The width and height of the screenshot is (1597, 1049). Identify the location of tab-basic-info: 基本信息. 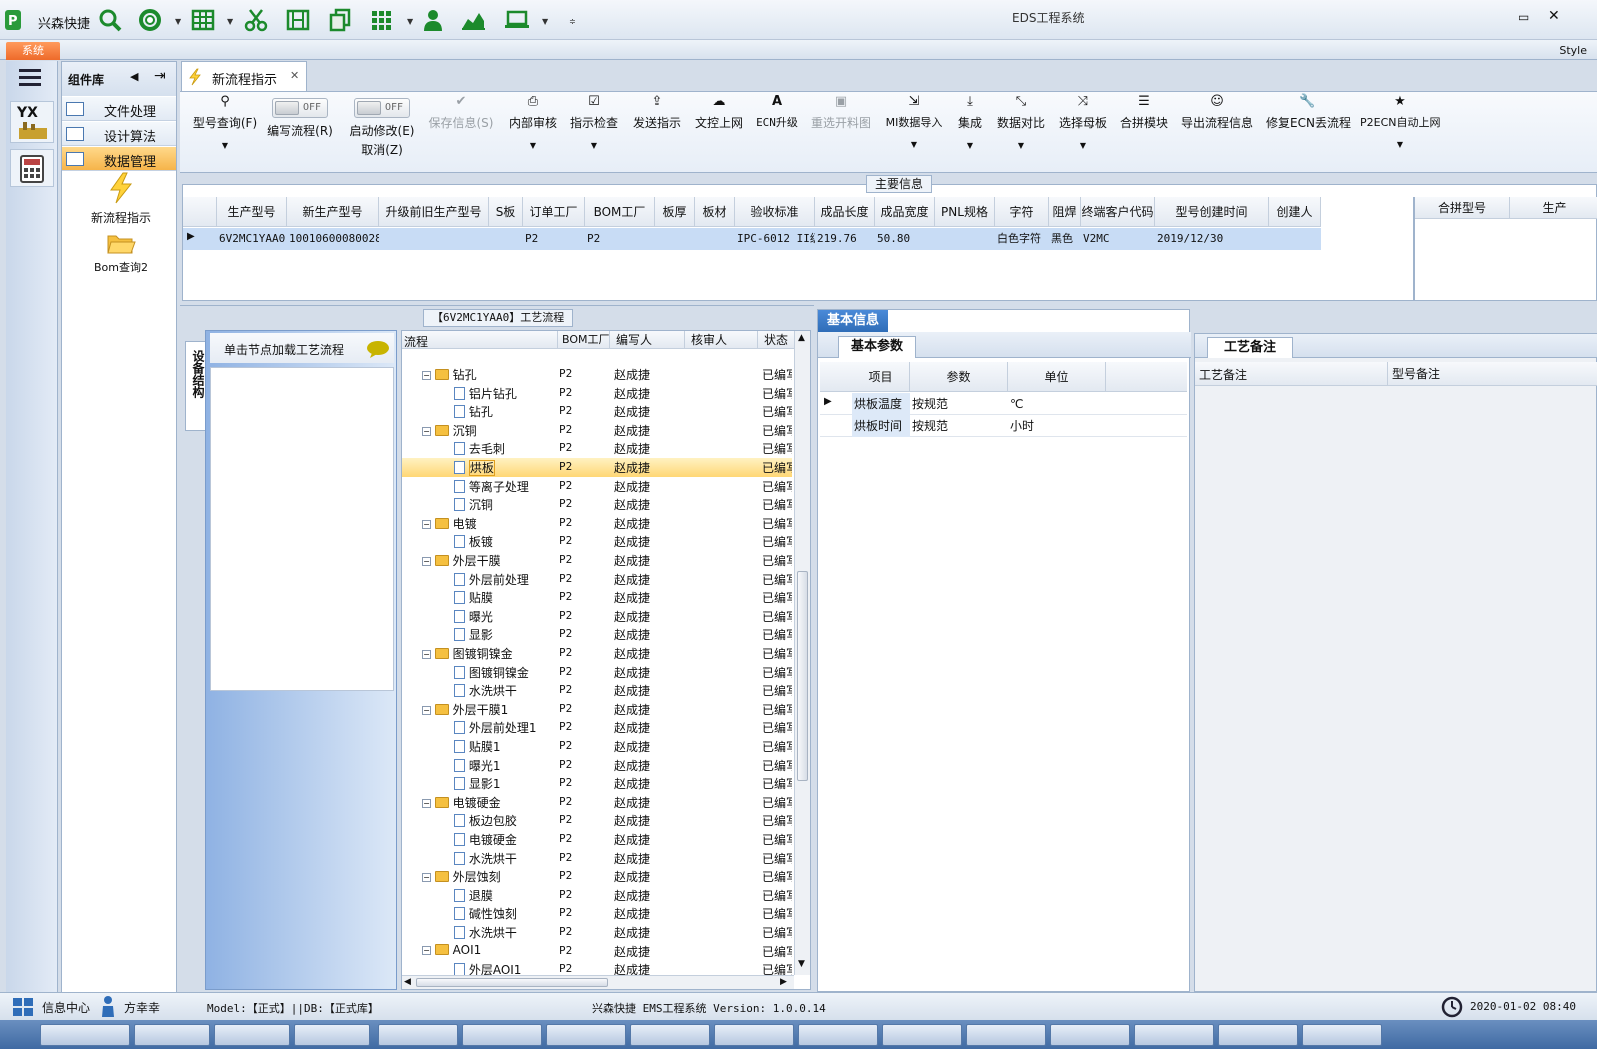
(853, 321).